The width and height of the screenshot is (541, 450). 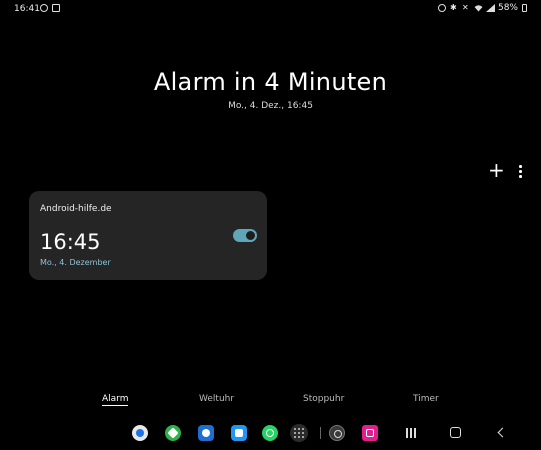 What do you see at coordinates (478, 8) in the screenshot?
I see `wifi-icon` at bounding box center [478, 8].